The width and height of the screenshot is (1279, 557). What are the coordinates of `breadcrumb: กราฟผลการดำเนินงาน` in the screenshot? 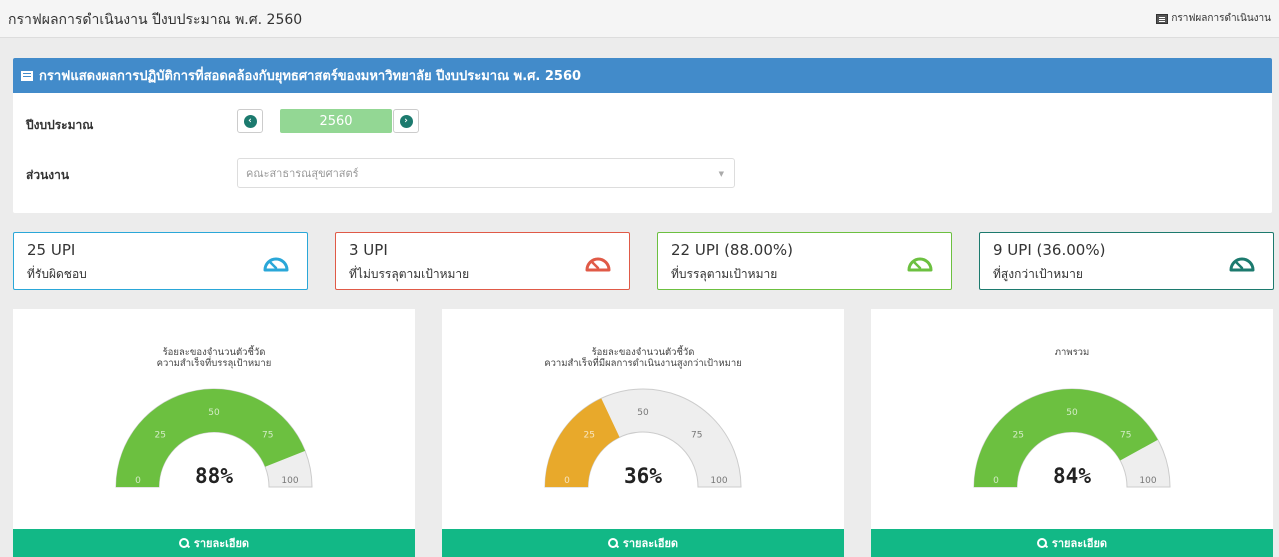 It's located at (1213, 18).